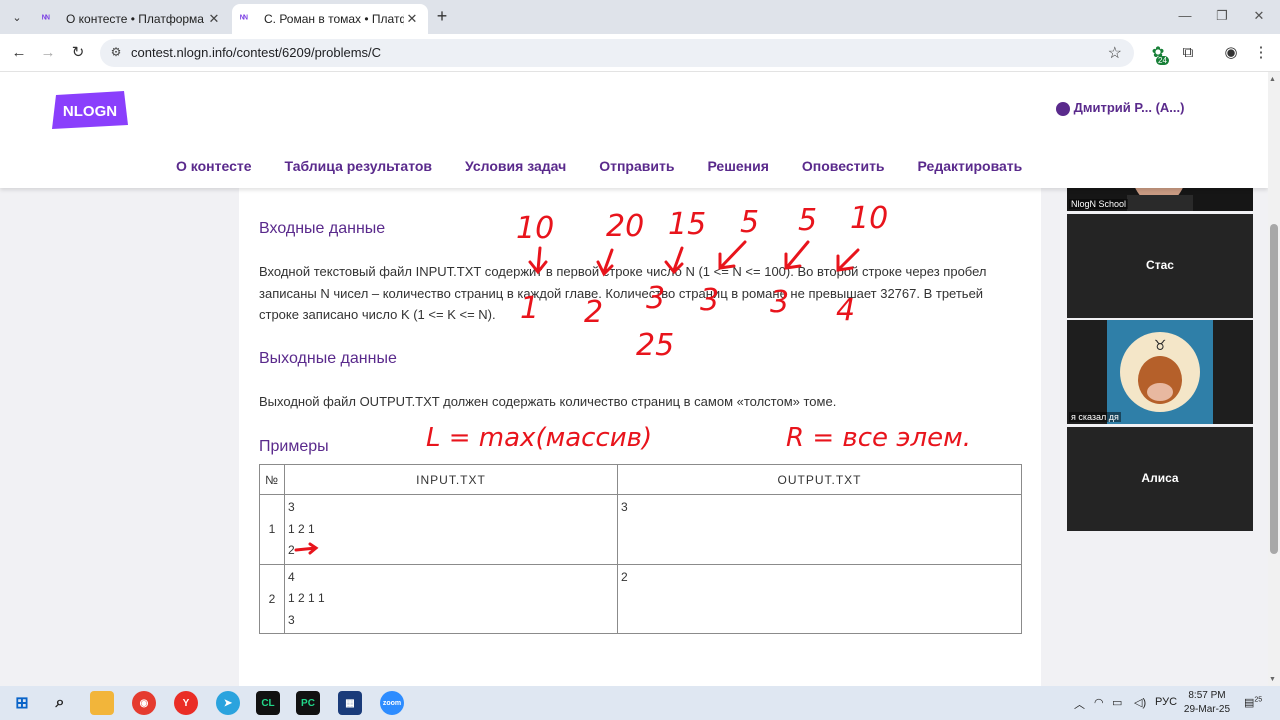  Describe the element at coordinates (136, 19) in the screenshot. I see `tab-title: О контесте • Платформа NlogN` at that location.